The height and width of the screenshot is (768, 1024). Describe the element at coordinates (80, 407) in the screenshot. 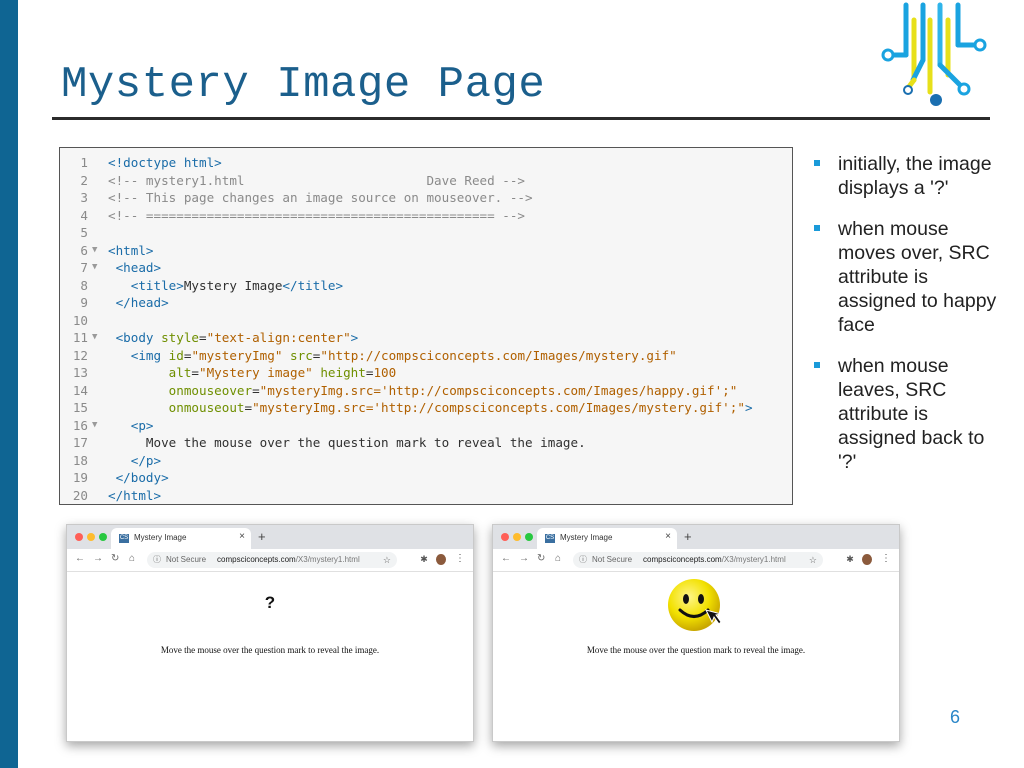

I see `line-number: 15` at that location.